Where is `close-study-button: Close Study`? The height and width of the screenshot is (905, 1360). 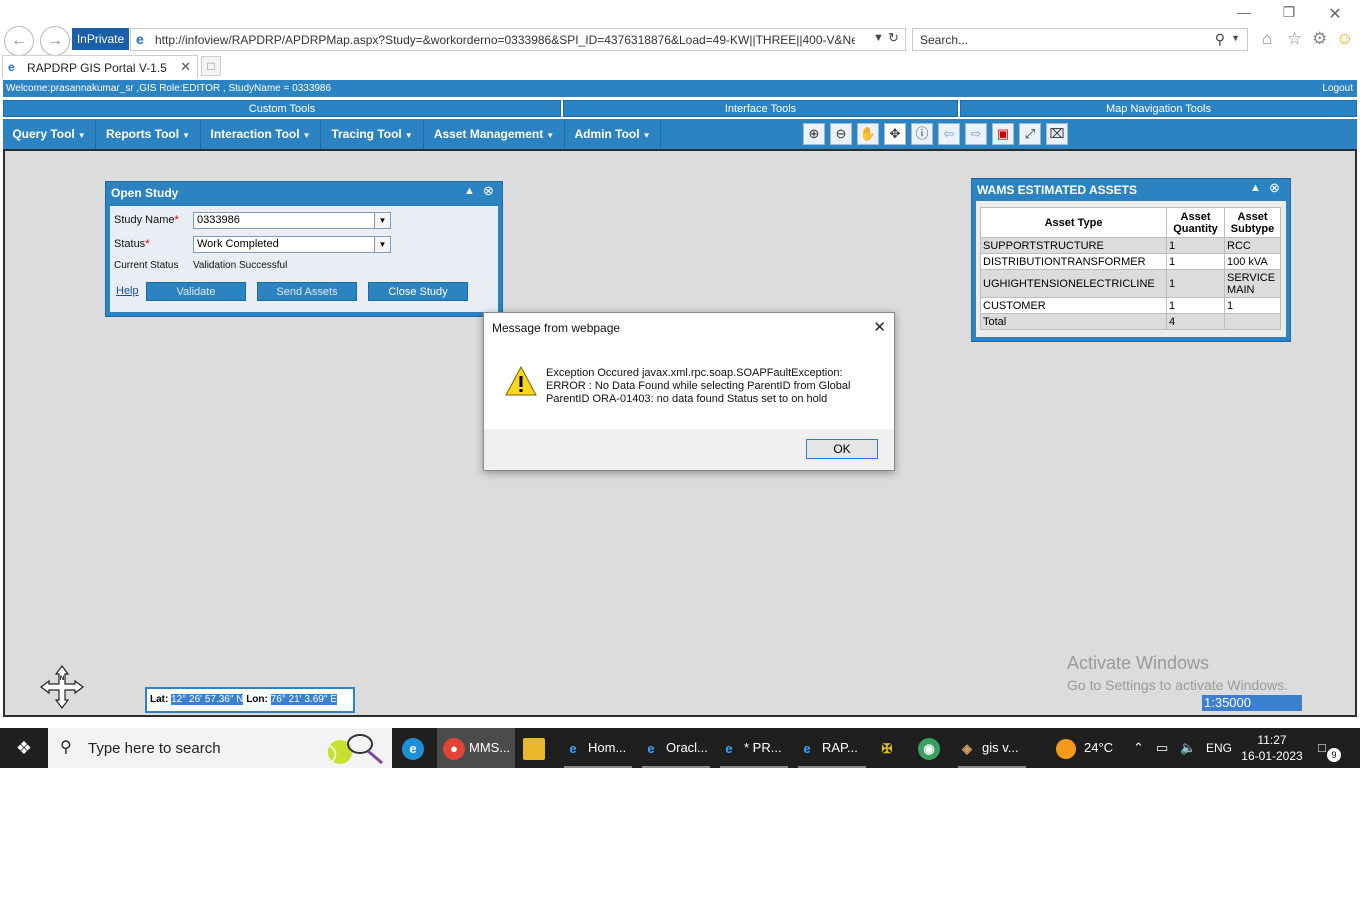
close-study-button: Close Study is located at coordinates (418, 291).